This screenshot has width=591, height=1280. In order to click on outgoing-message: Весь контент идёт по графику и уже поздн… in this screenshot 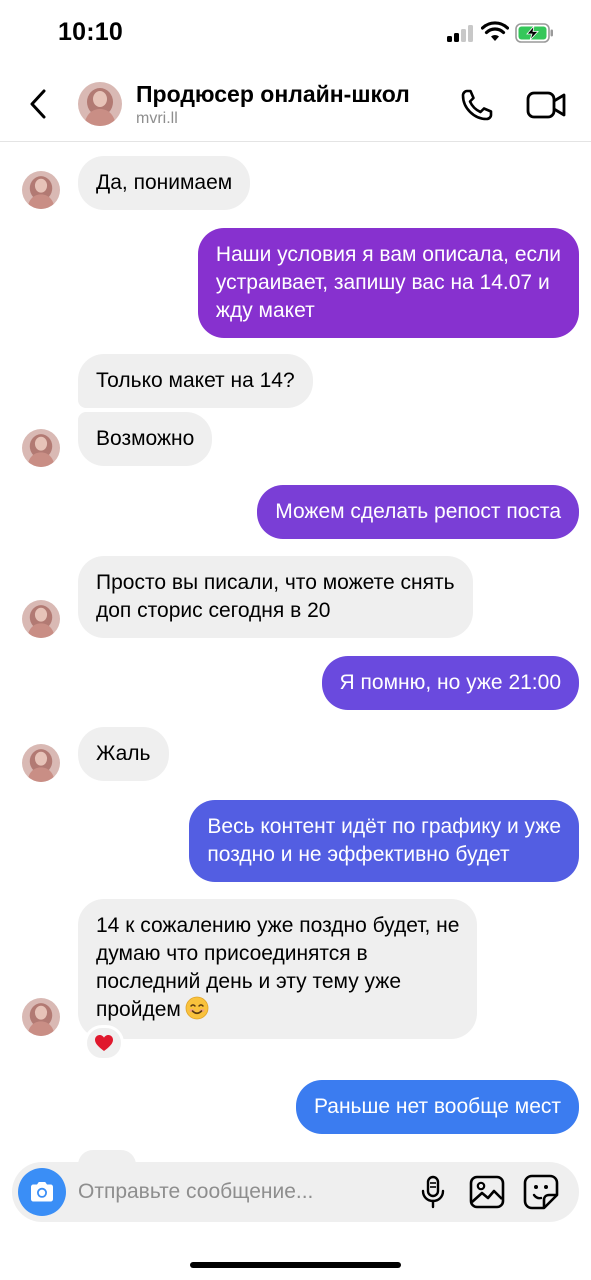, I will do `click(384, 841)`.